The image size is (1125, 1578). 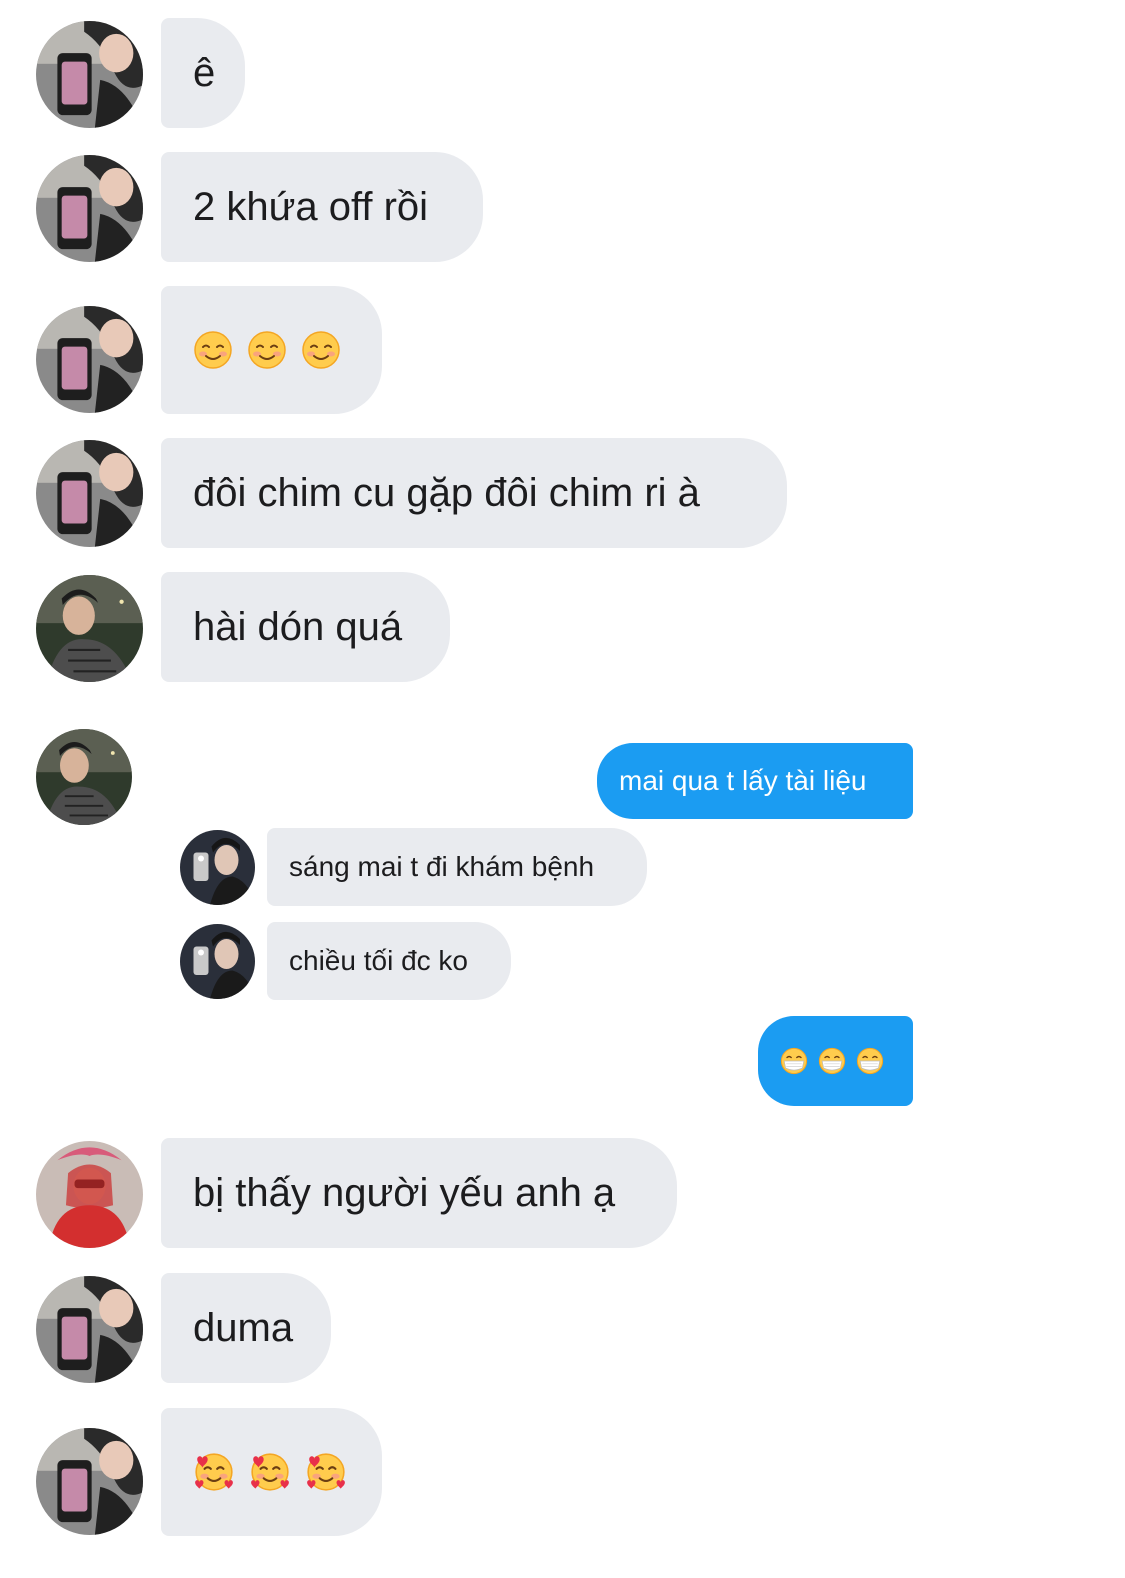 I want to click on outgoing-emoji-message, so click(x=835, y=1061).